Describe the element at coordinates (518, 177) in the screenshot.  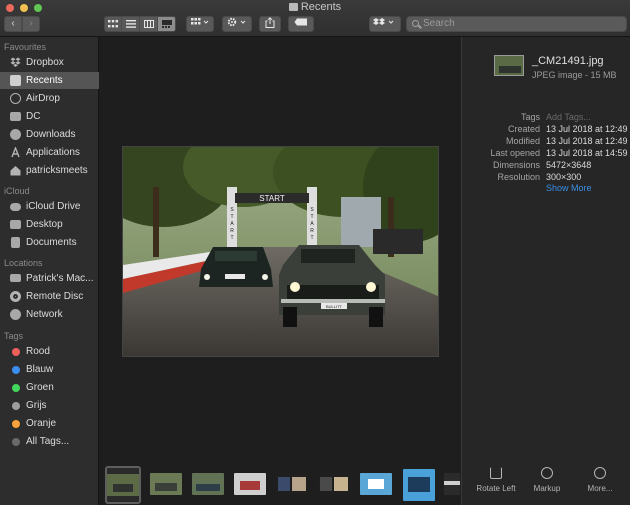
I see `metadata-key: Resolution` at that location.